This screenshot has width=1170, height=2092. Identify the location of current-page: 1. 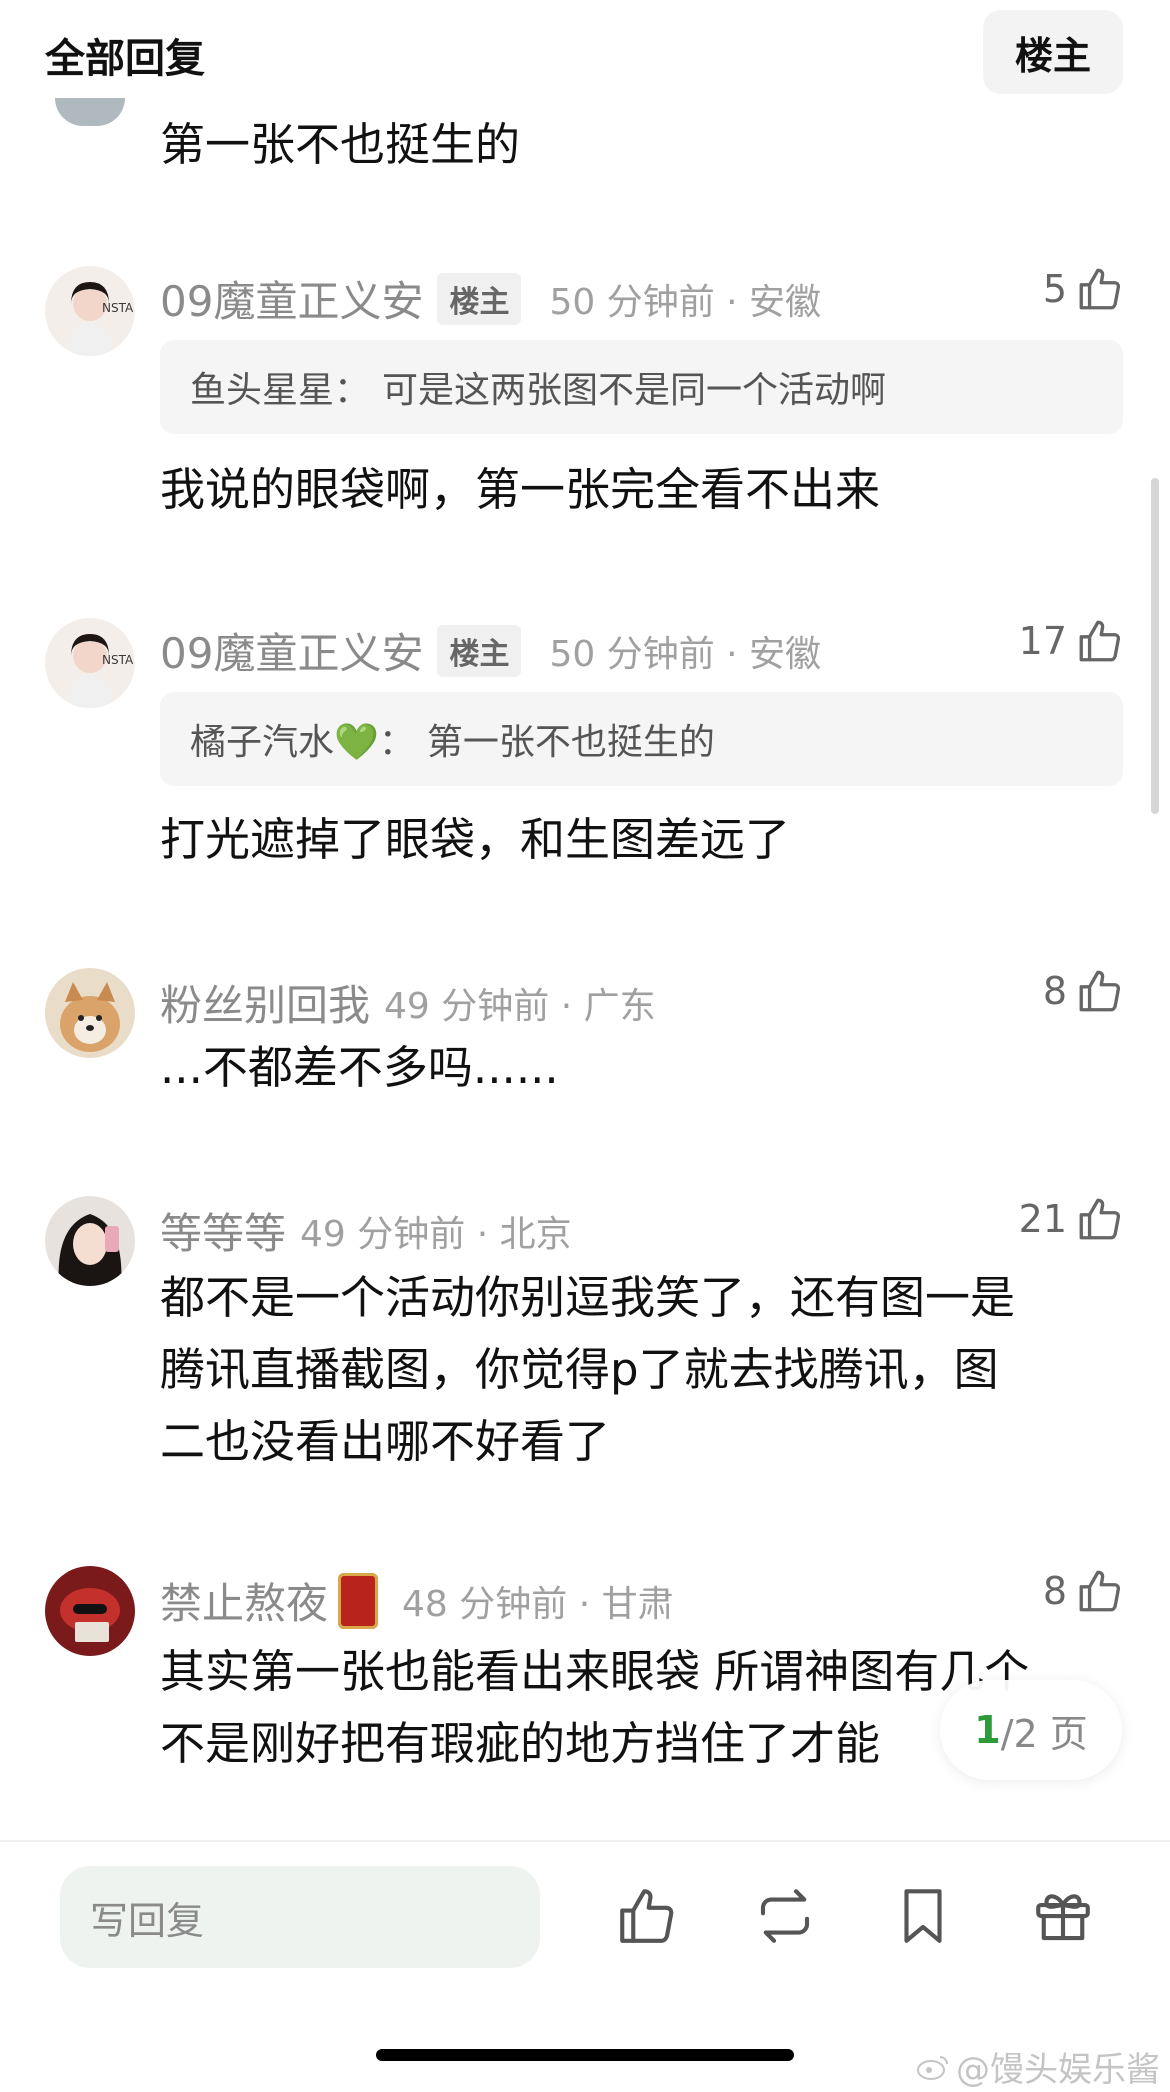
(987, 1730).